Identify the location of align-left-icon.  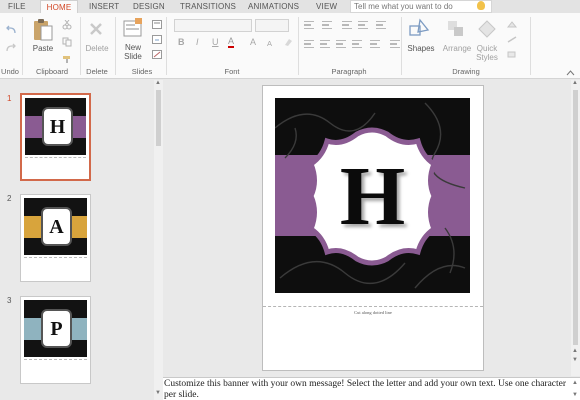
(309, 44).